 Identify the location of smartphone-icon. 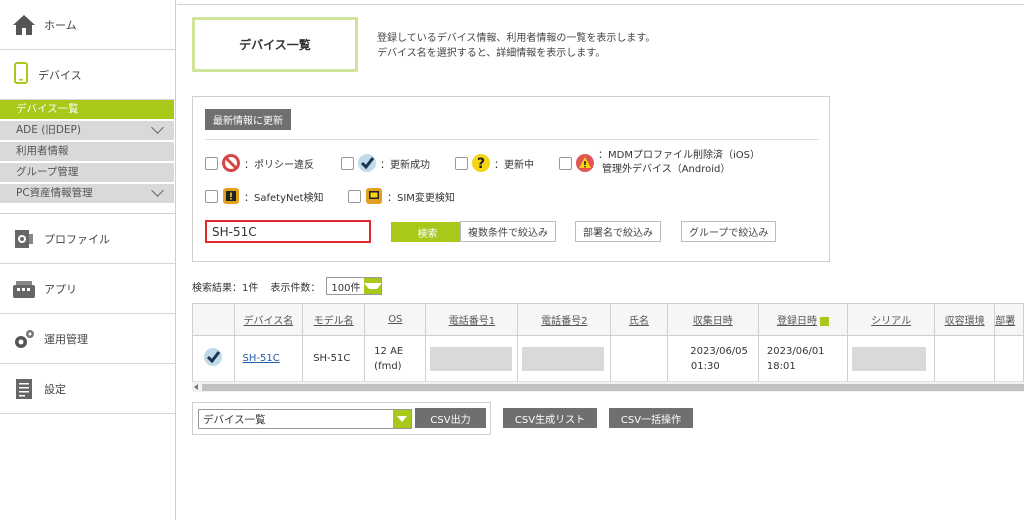
(21, 74).